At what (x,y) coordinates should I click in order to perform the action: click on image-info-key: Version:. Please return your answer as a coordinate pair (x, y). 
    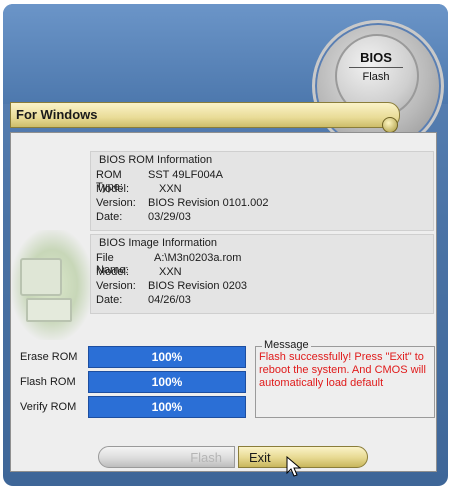
    Looking at the image, I should click on (116, 286).